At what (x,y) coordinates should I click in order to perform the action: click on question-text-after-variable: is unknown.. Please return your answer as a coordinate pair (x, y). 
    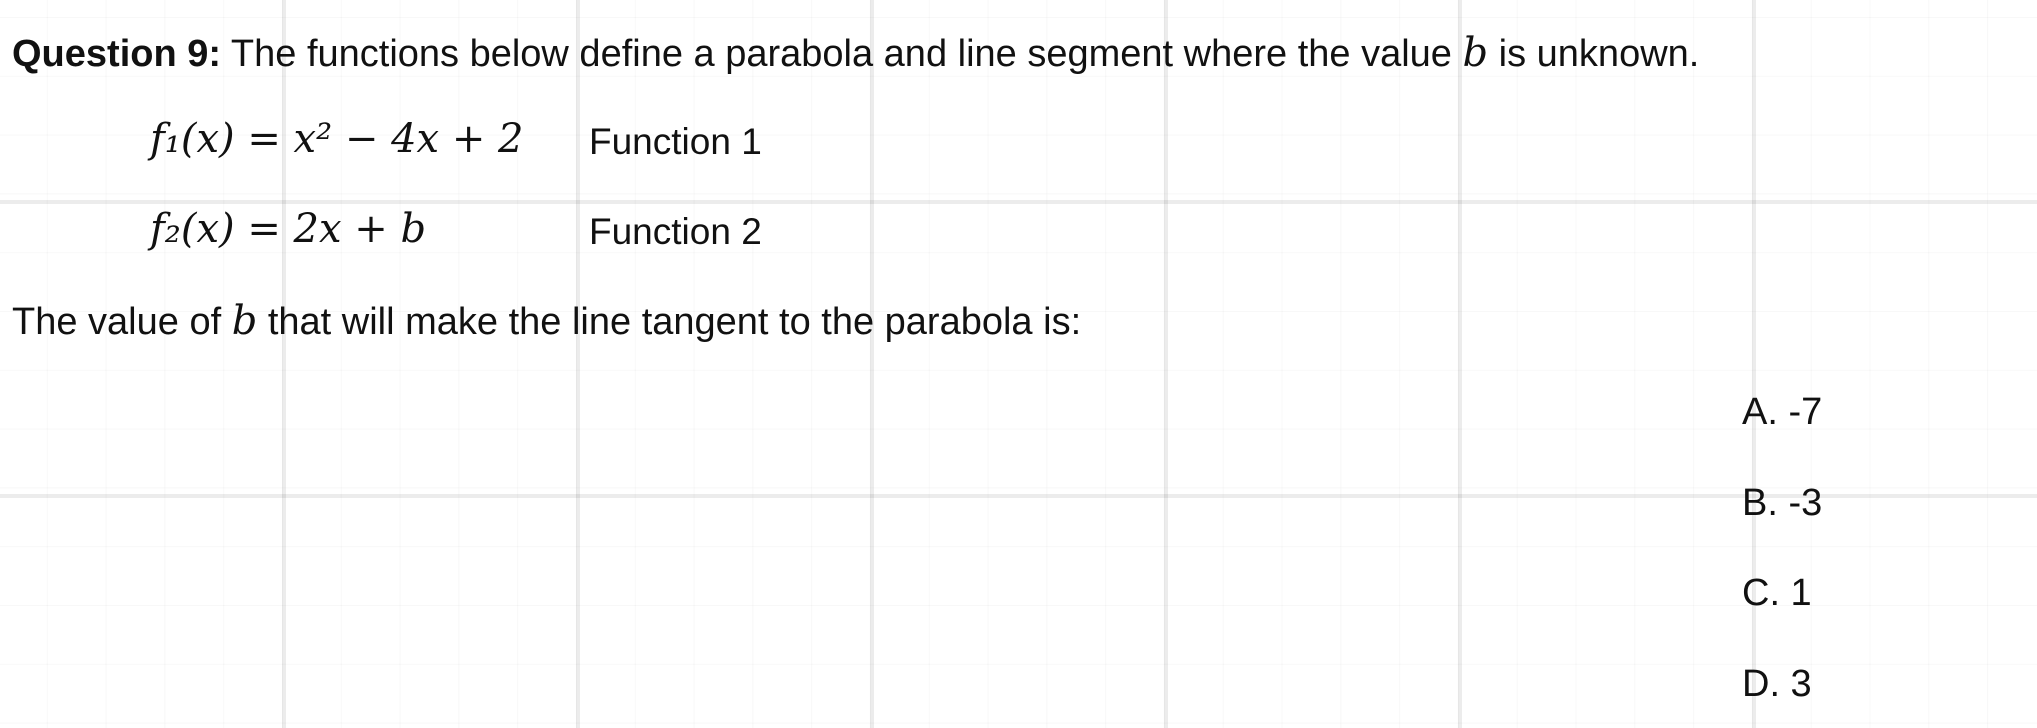
    Looking at the image, I should click on (1594, 54).